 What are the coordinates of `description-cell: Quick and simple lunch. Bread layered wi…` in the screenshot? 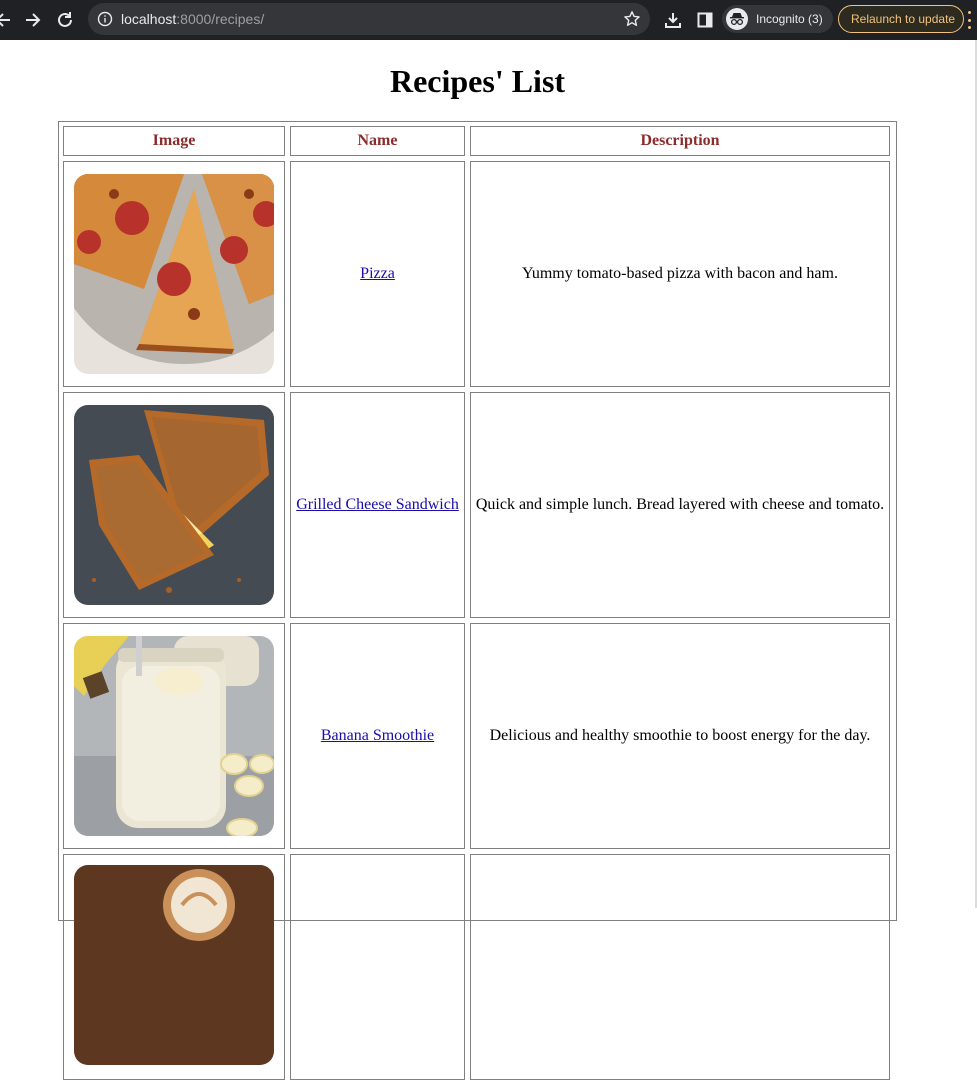 It's located at (680, 505).